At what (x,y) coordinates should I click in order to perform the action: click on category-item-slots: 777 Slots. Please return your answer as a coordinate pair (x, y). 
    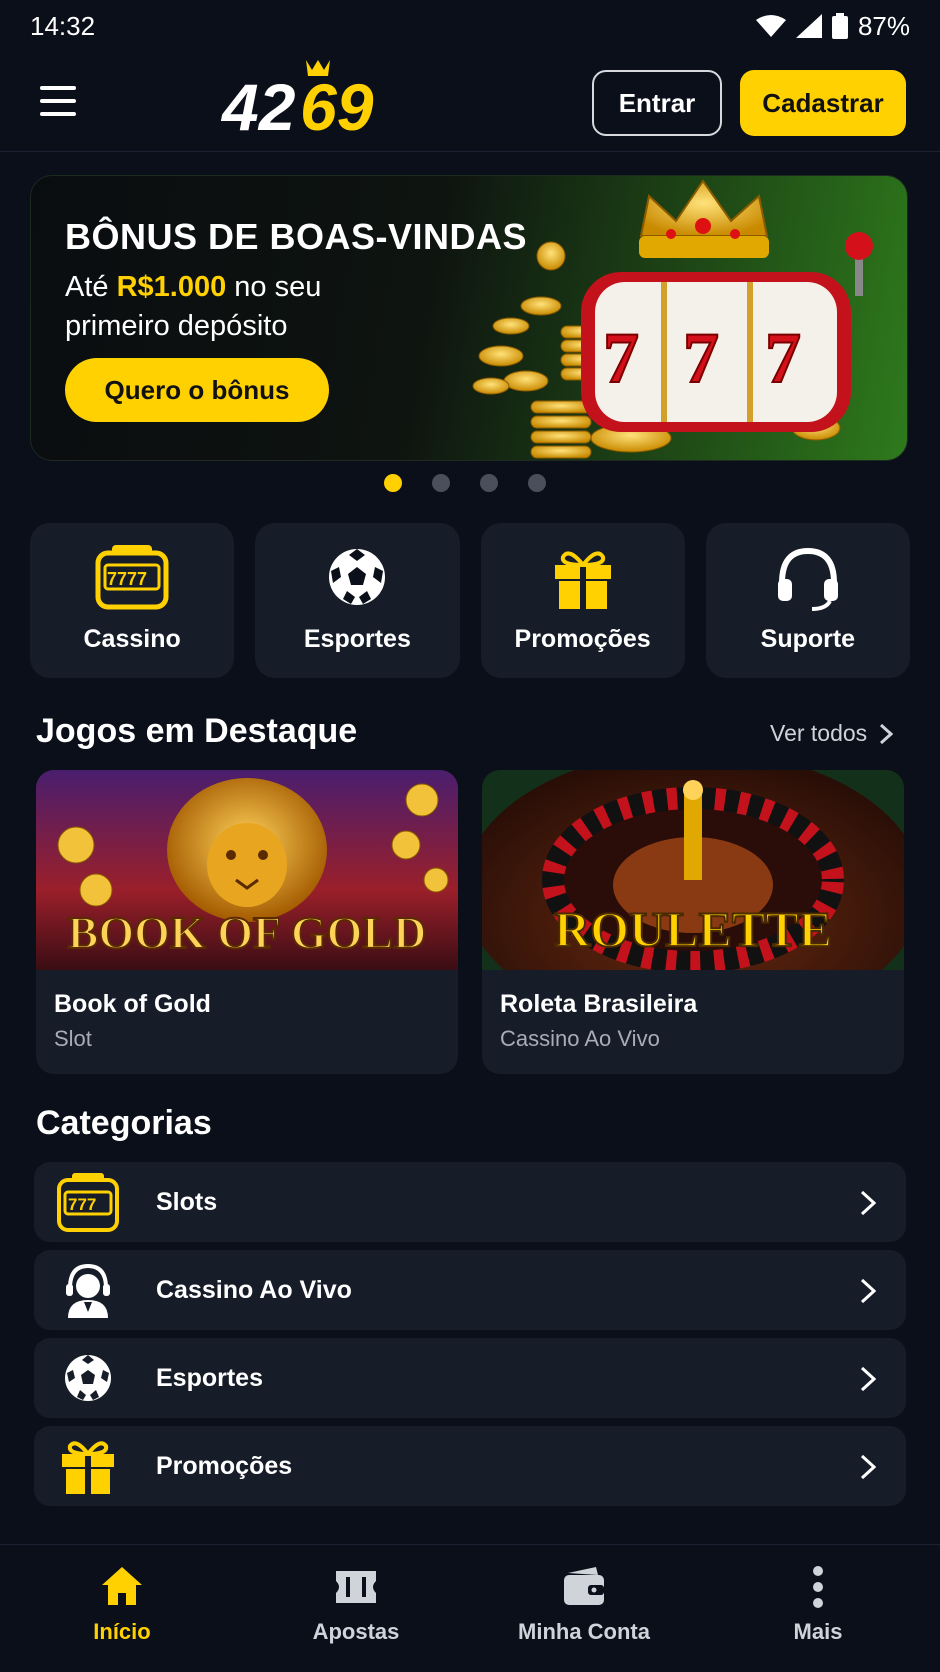
    Looking at the image, I should click on (470, 1202).